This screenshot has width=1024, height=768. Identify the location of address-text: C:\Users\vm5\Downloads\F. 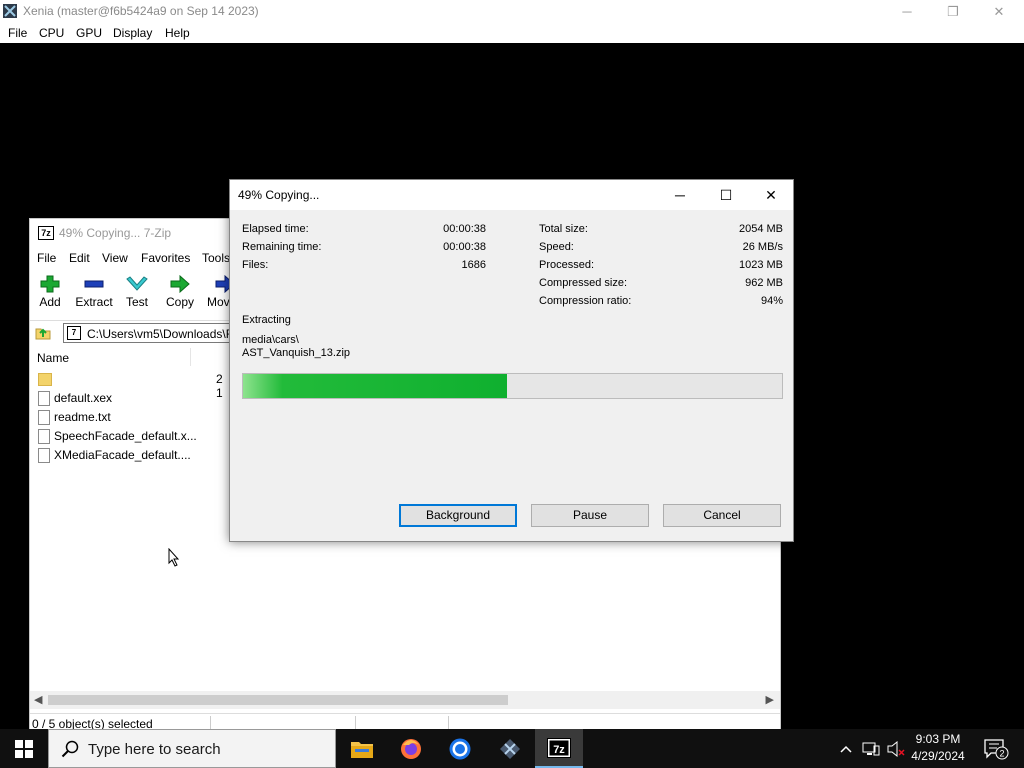
(160, 334).